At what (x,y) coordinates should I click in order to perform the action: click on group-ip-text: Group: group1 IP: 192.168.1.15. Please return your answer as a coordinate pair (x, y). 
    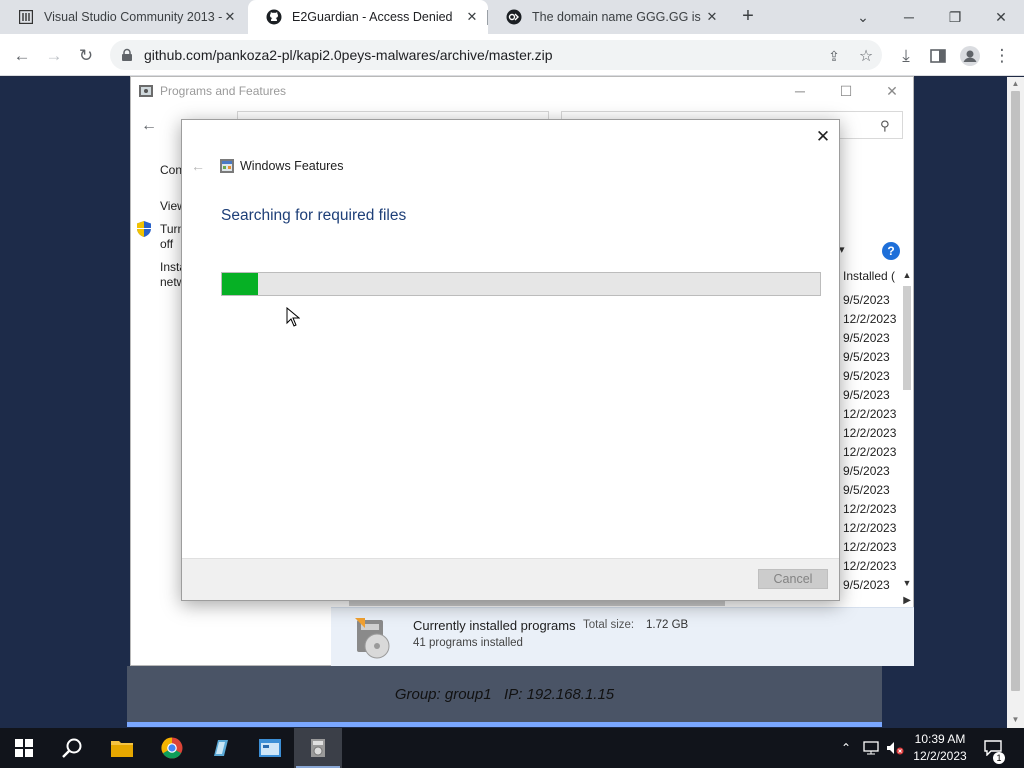
    Looking at the image, I should click on (504, 694).